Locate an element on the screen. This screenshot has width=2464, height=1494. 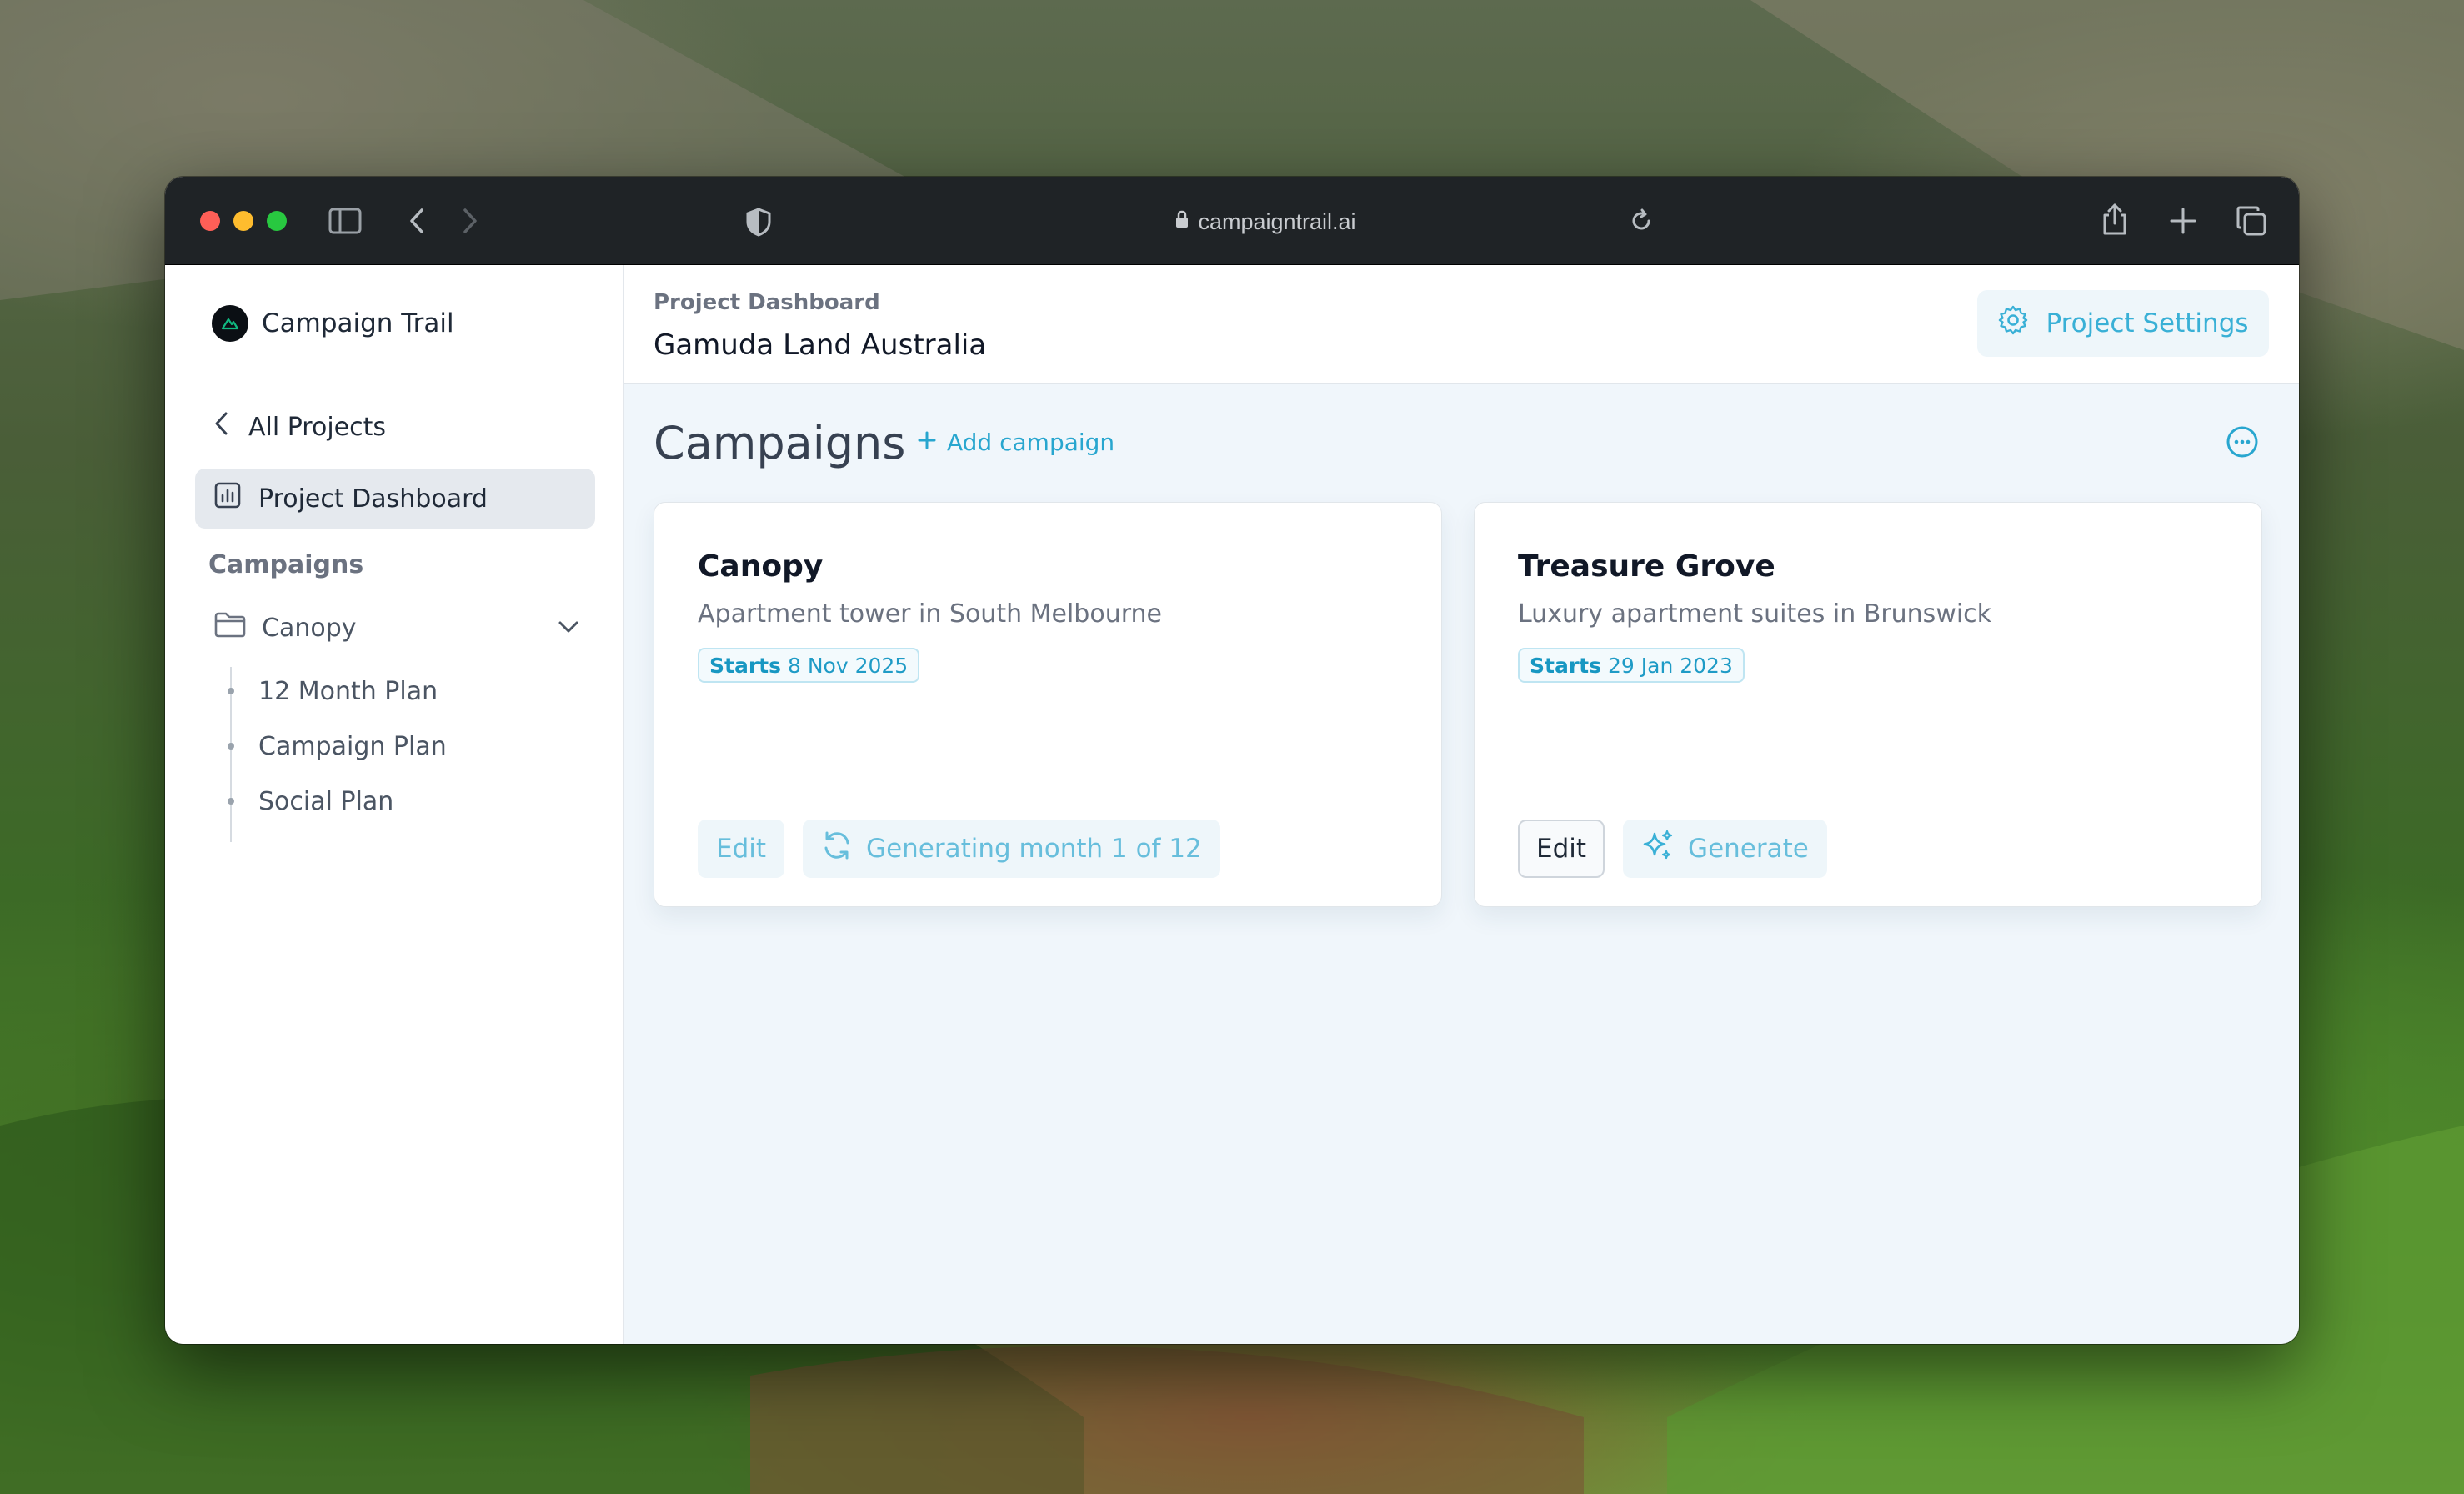
close-window-button is located at coordinates (210, 221).